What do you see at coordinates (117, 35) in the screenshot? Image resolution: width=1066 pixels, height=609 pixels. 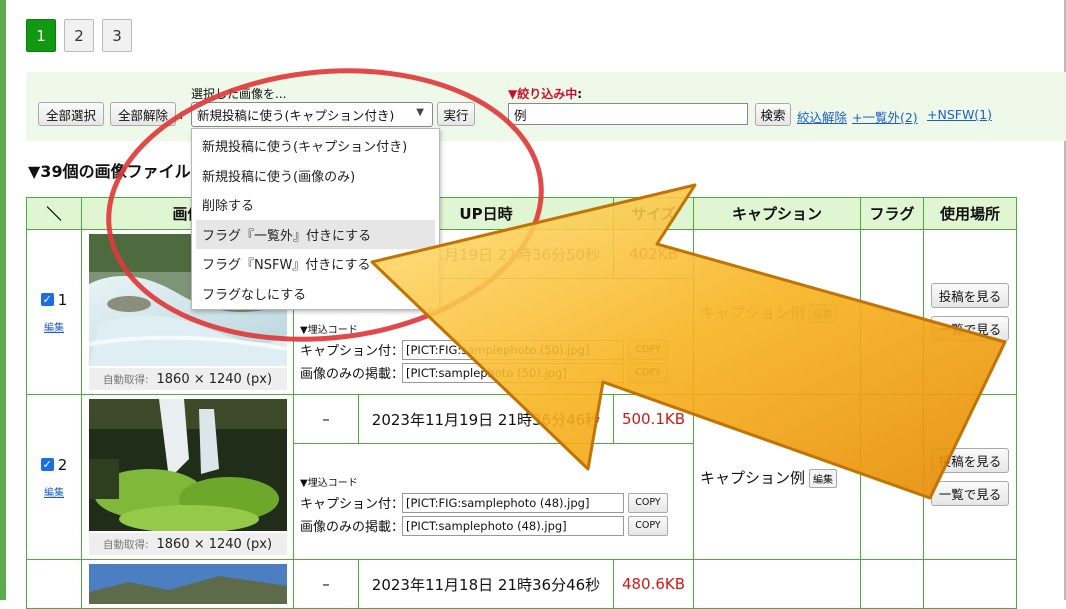 I see `page-3-button: 3` at bounding box center [117, 35].